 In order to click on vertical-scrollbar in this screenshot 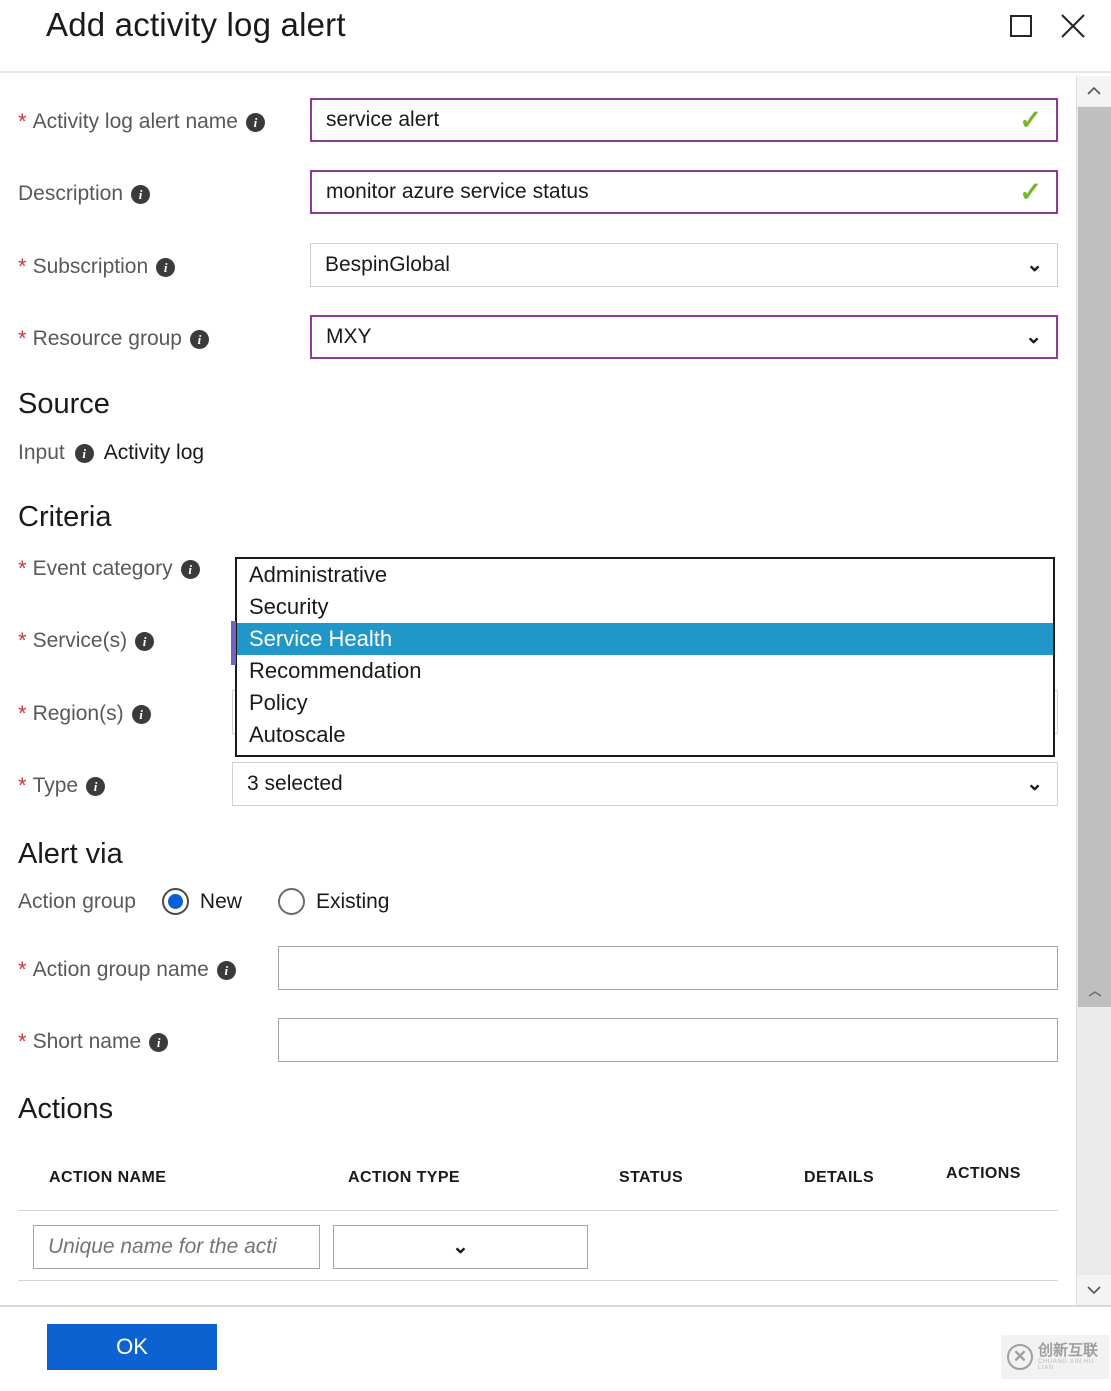, I will do `click(1093, 690)`.